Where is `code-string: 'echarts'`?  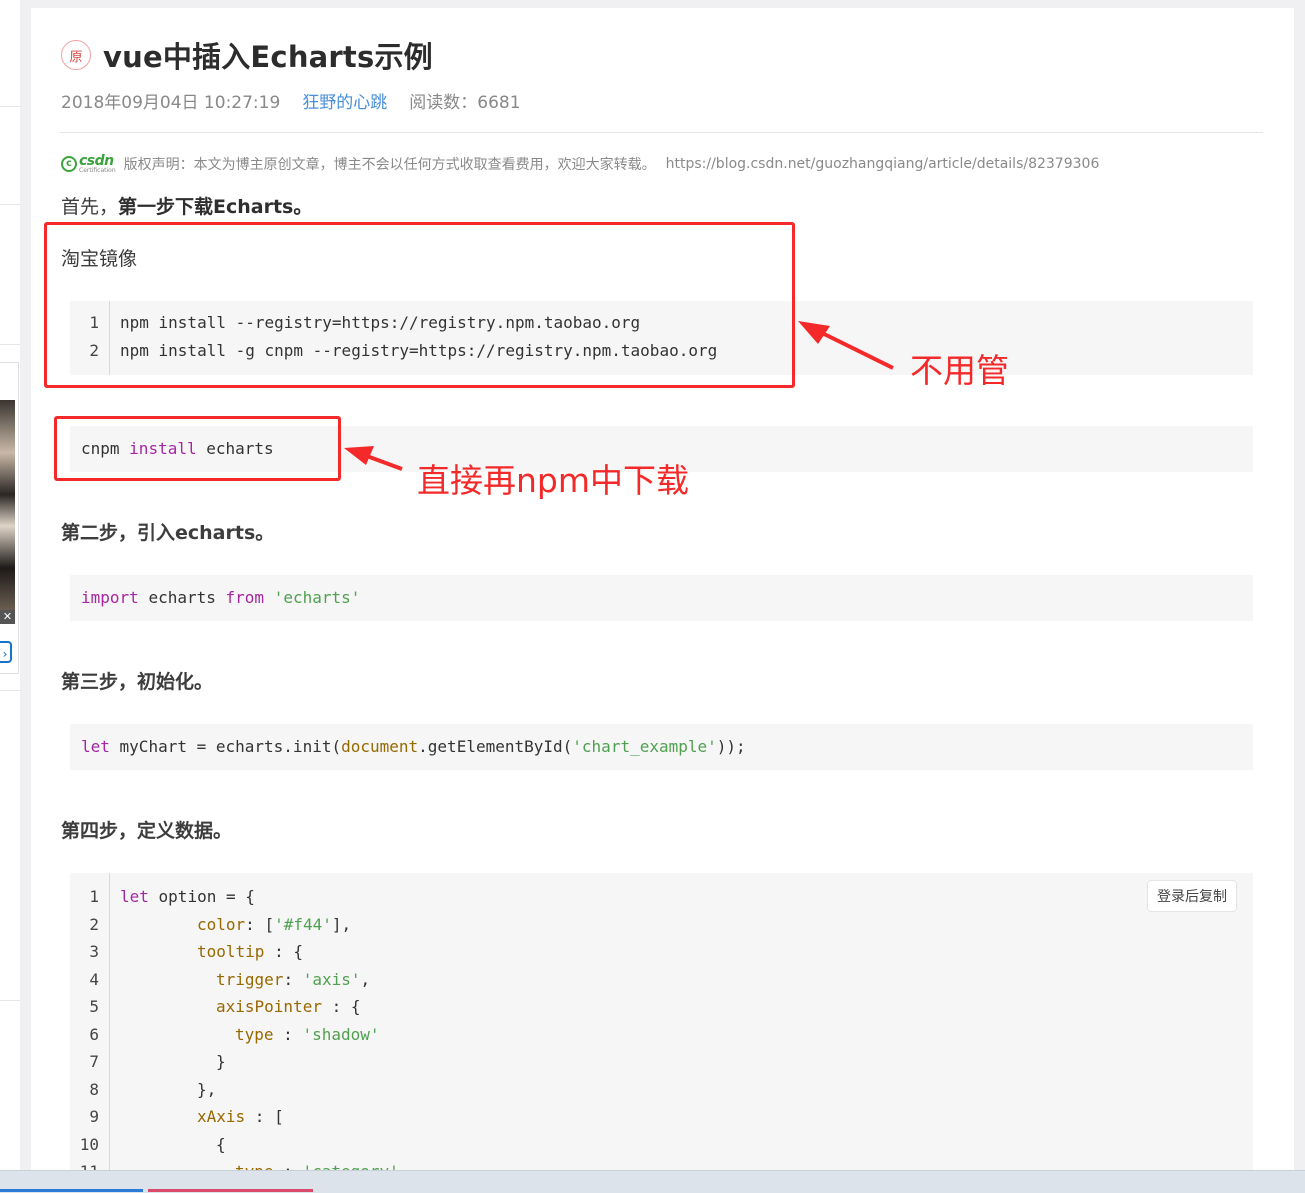
code-string: 'echarts' is located at coordinates (317, 597).